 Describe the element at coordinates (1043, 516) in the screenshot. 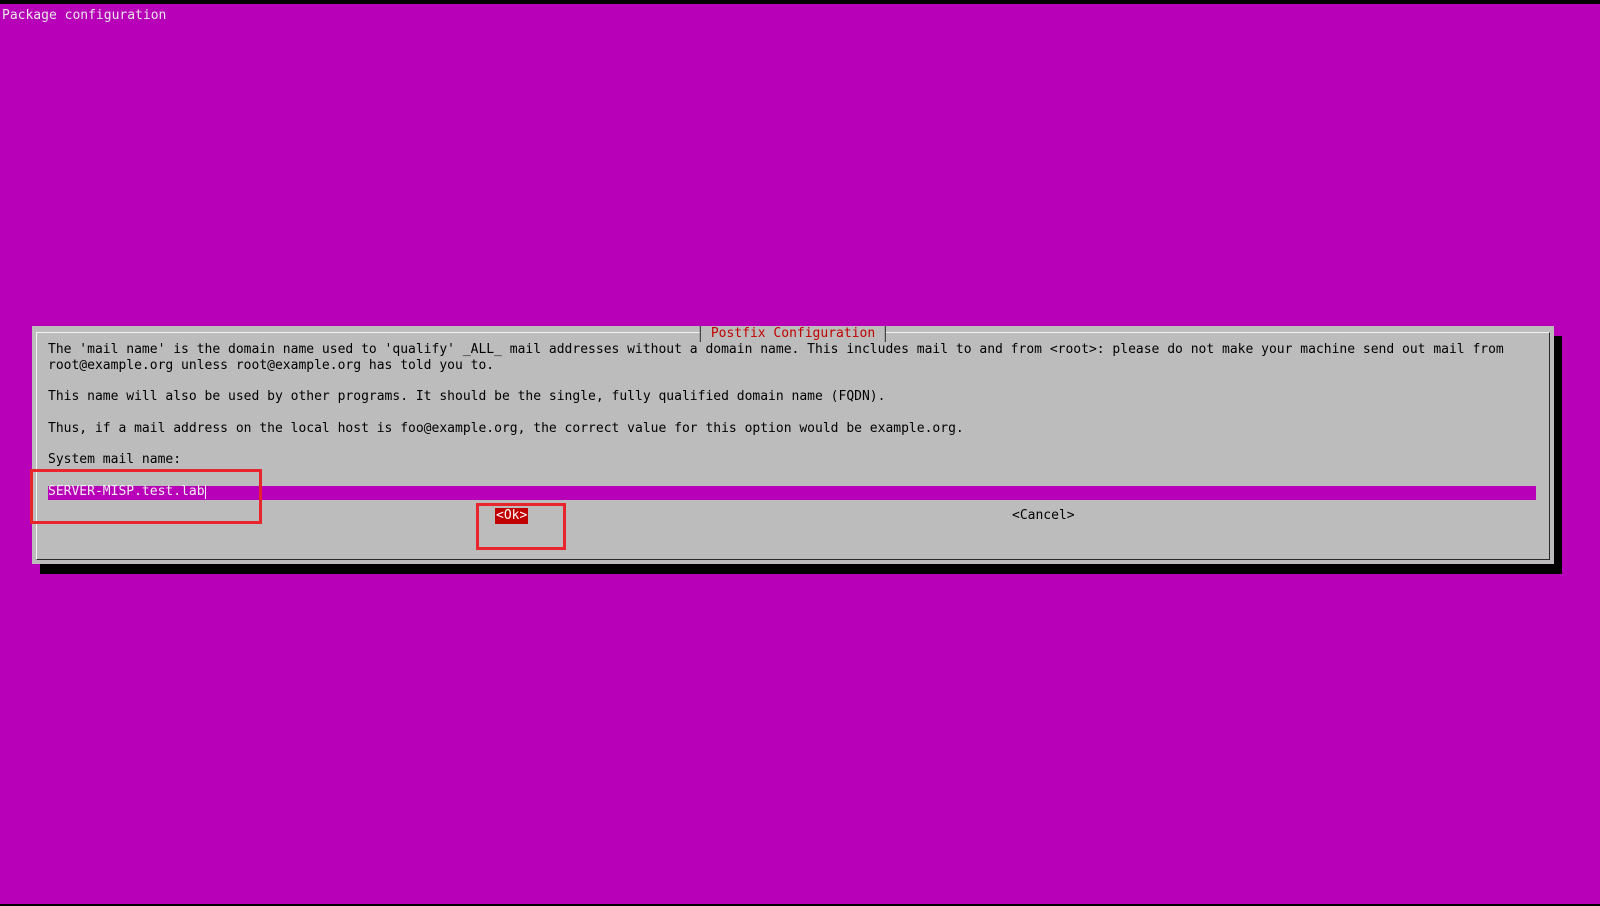

I see `cancel-button: <Cancel>` at that location.